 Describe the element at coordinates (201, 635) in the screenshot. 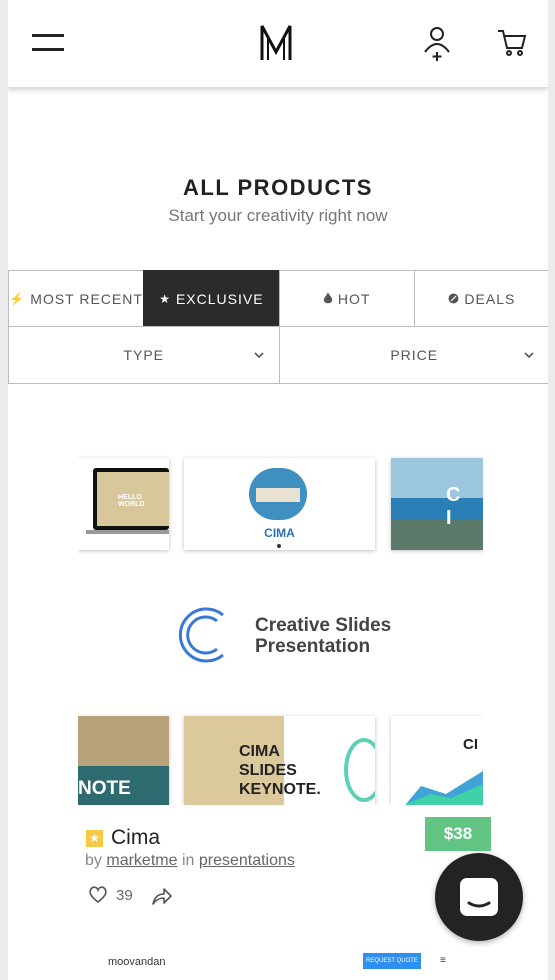

I see `cima-logo-icon` at that location.